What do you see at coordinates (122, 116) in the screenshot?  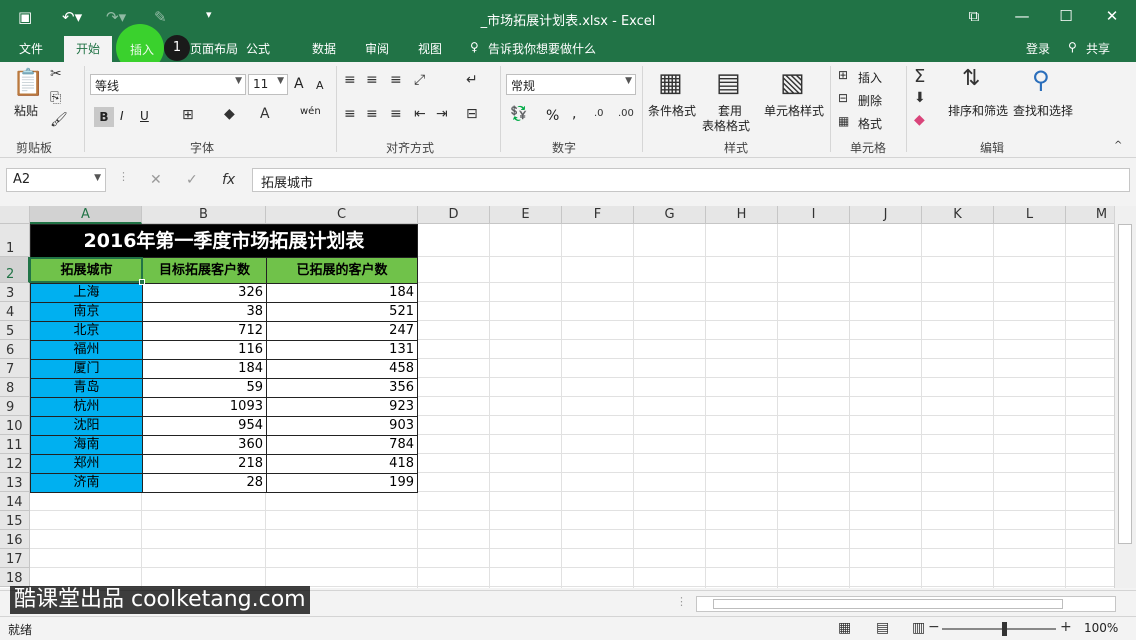 I see `italic-button: I` at bounding box center [122, 116].